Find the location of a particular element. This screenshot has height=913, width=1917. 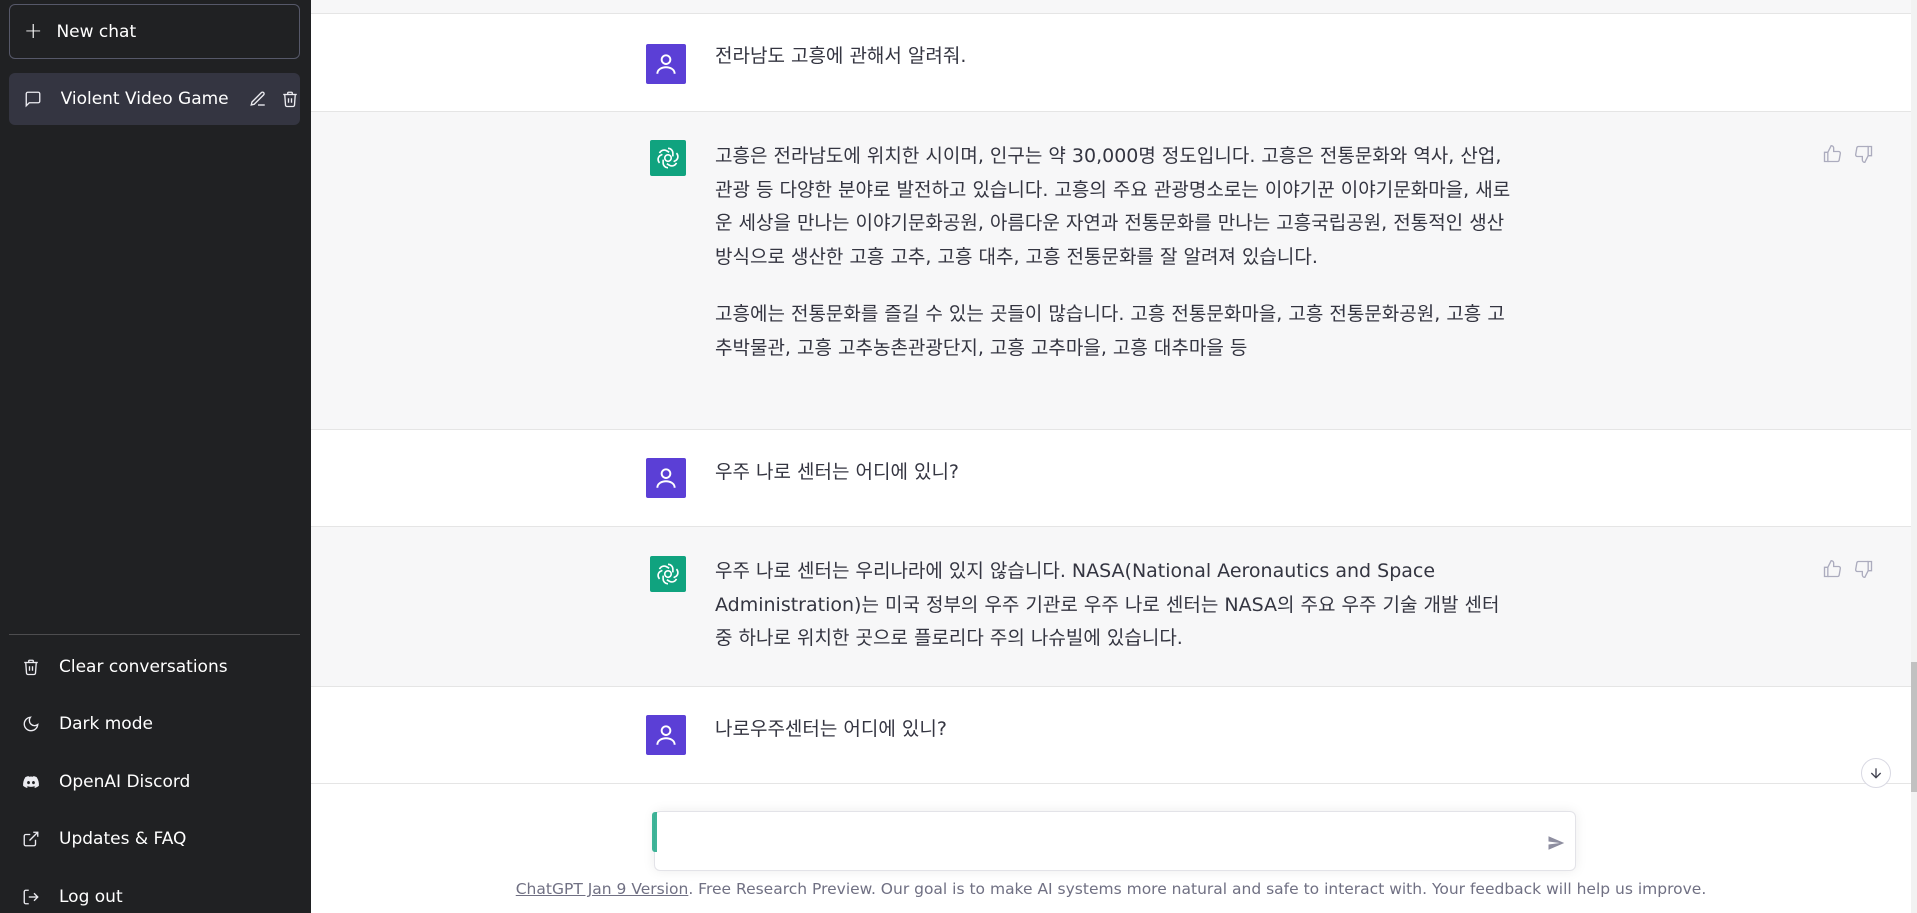

user-message: 나로우주센터는 어디에 있니? is located at coordinates (1111, 735).